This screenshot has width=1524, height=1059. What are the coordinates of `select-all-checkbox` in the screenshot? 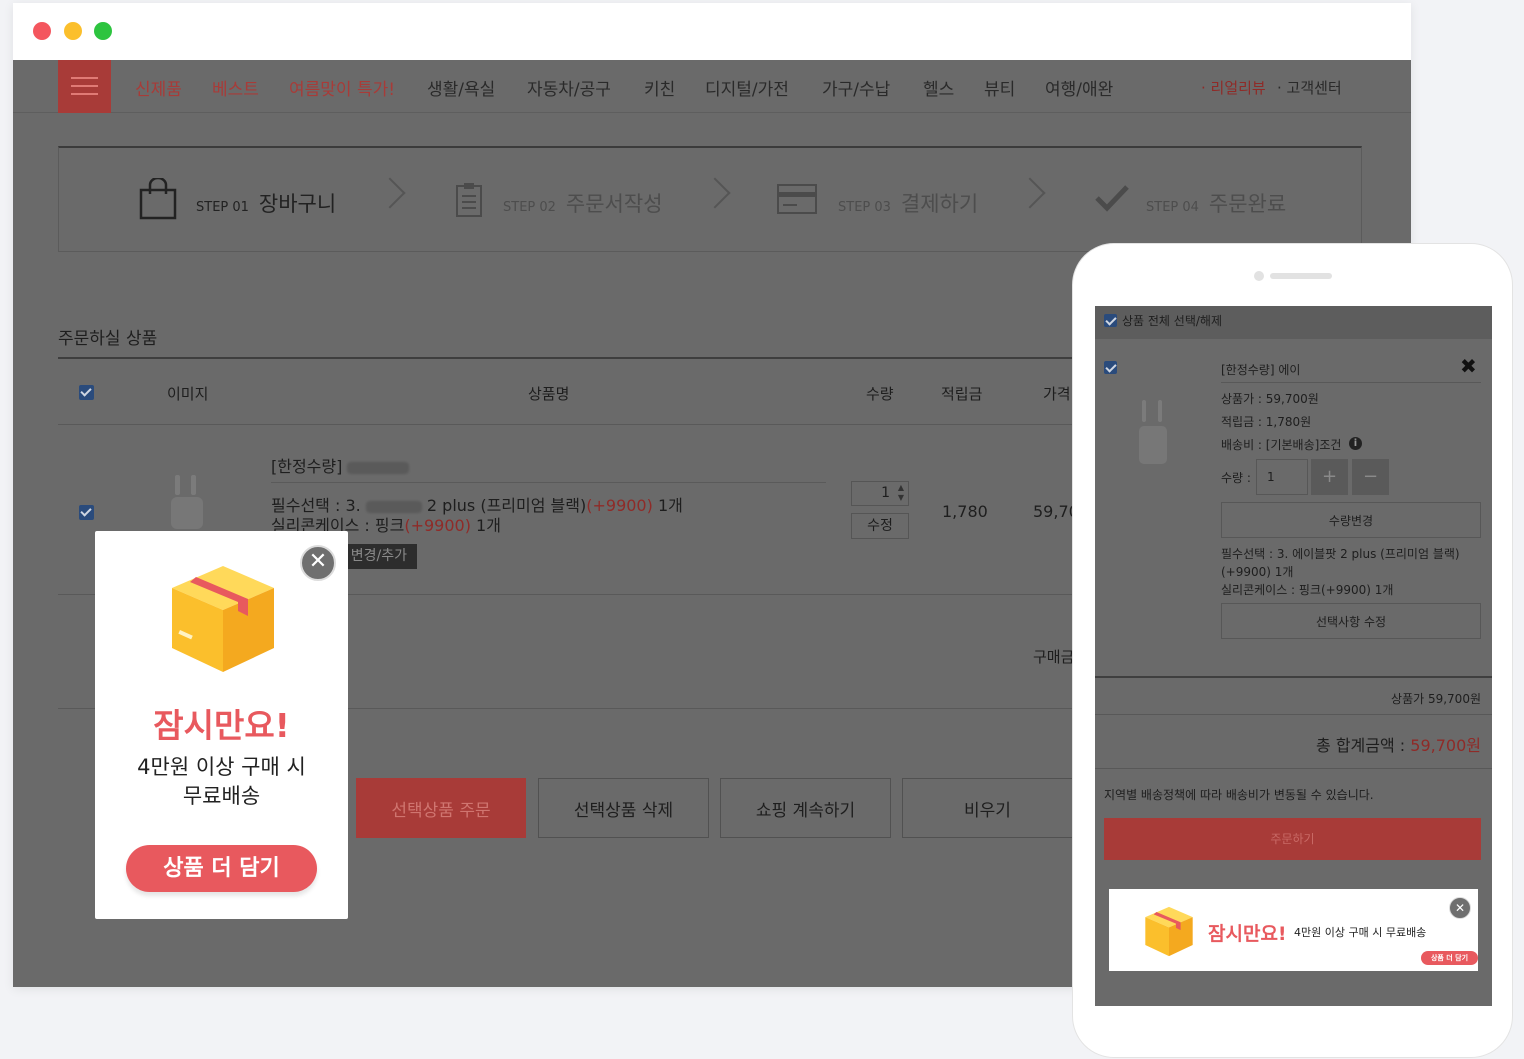 It's located at (86, 392).